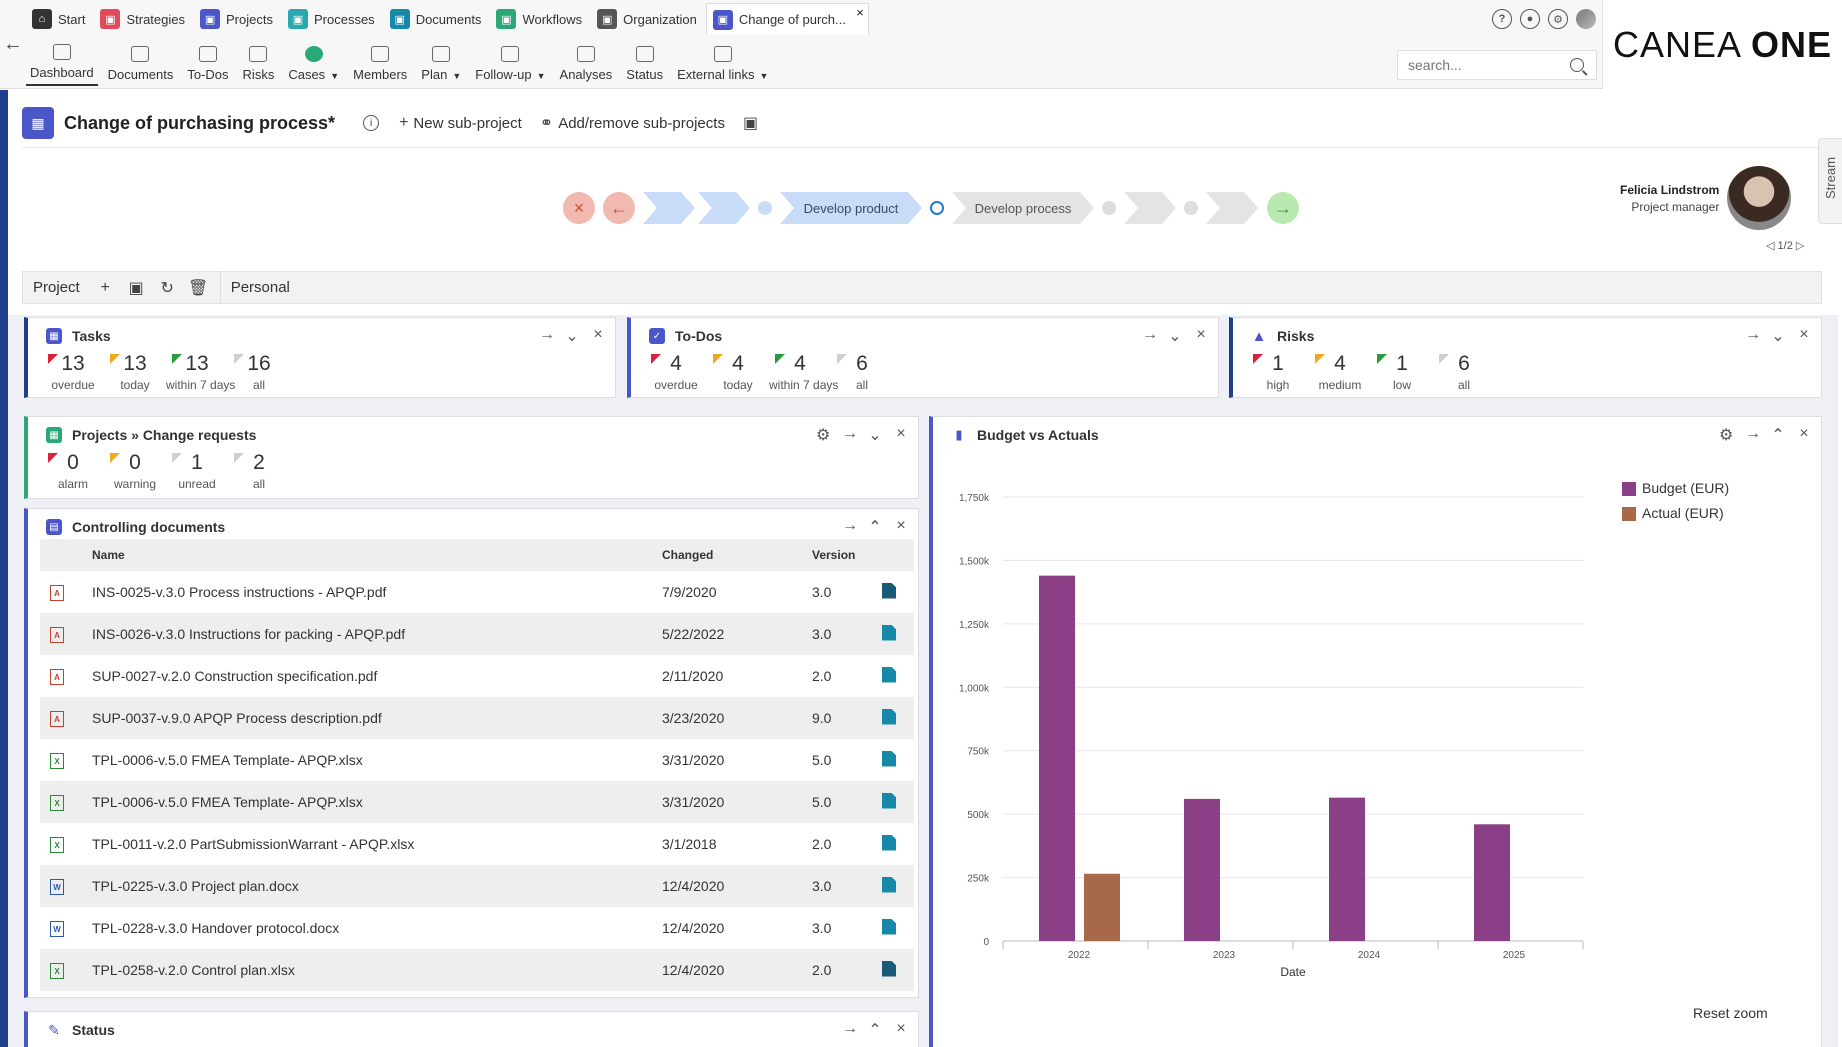 Image resolution: width=1842 pixels, height=1047 pixels. What do you see at coordinates (753, 123) in the screenshot?
I see `archive-button: ▣` at bounding box center [753, 123].